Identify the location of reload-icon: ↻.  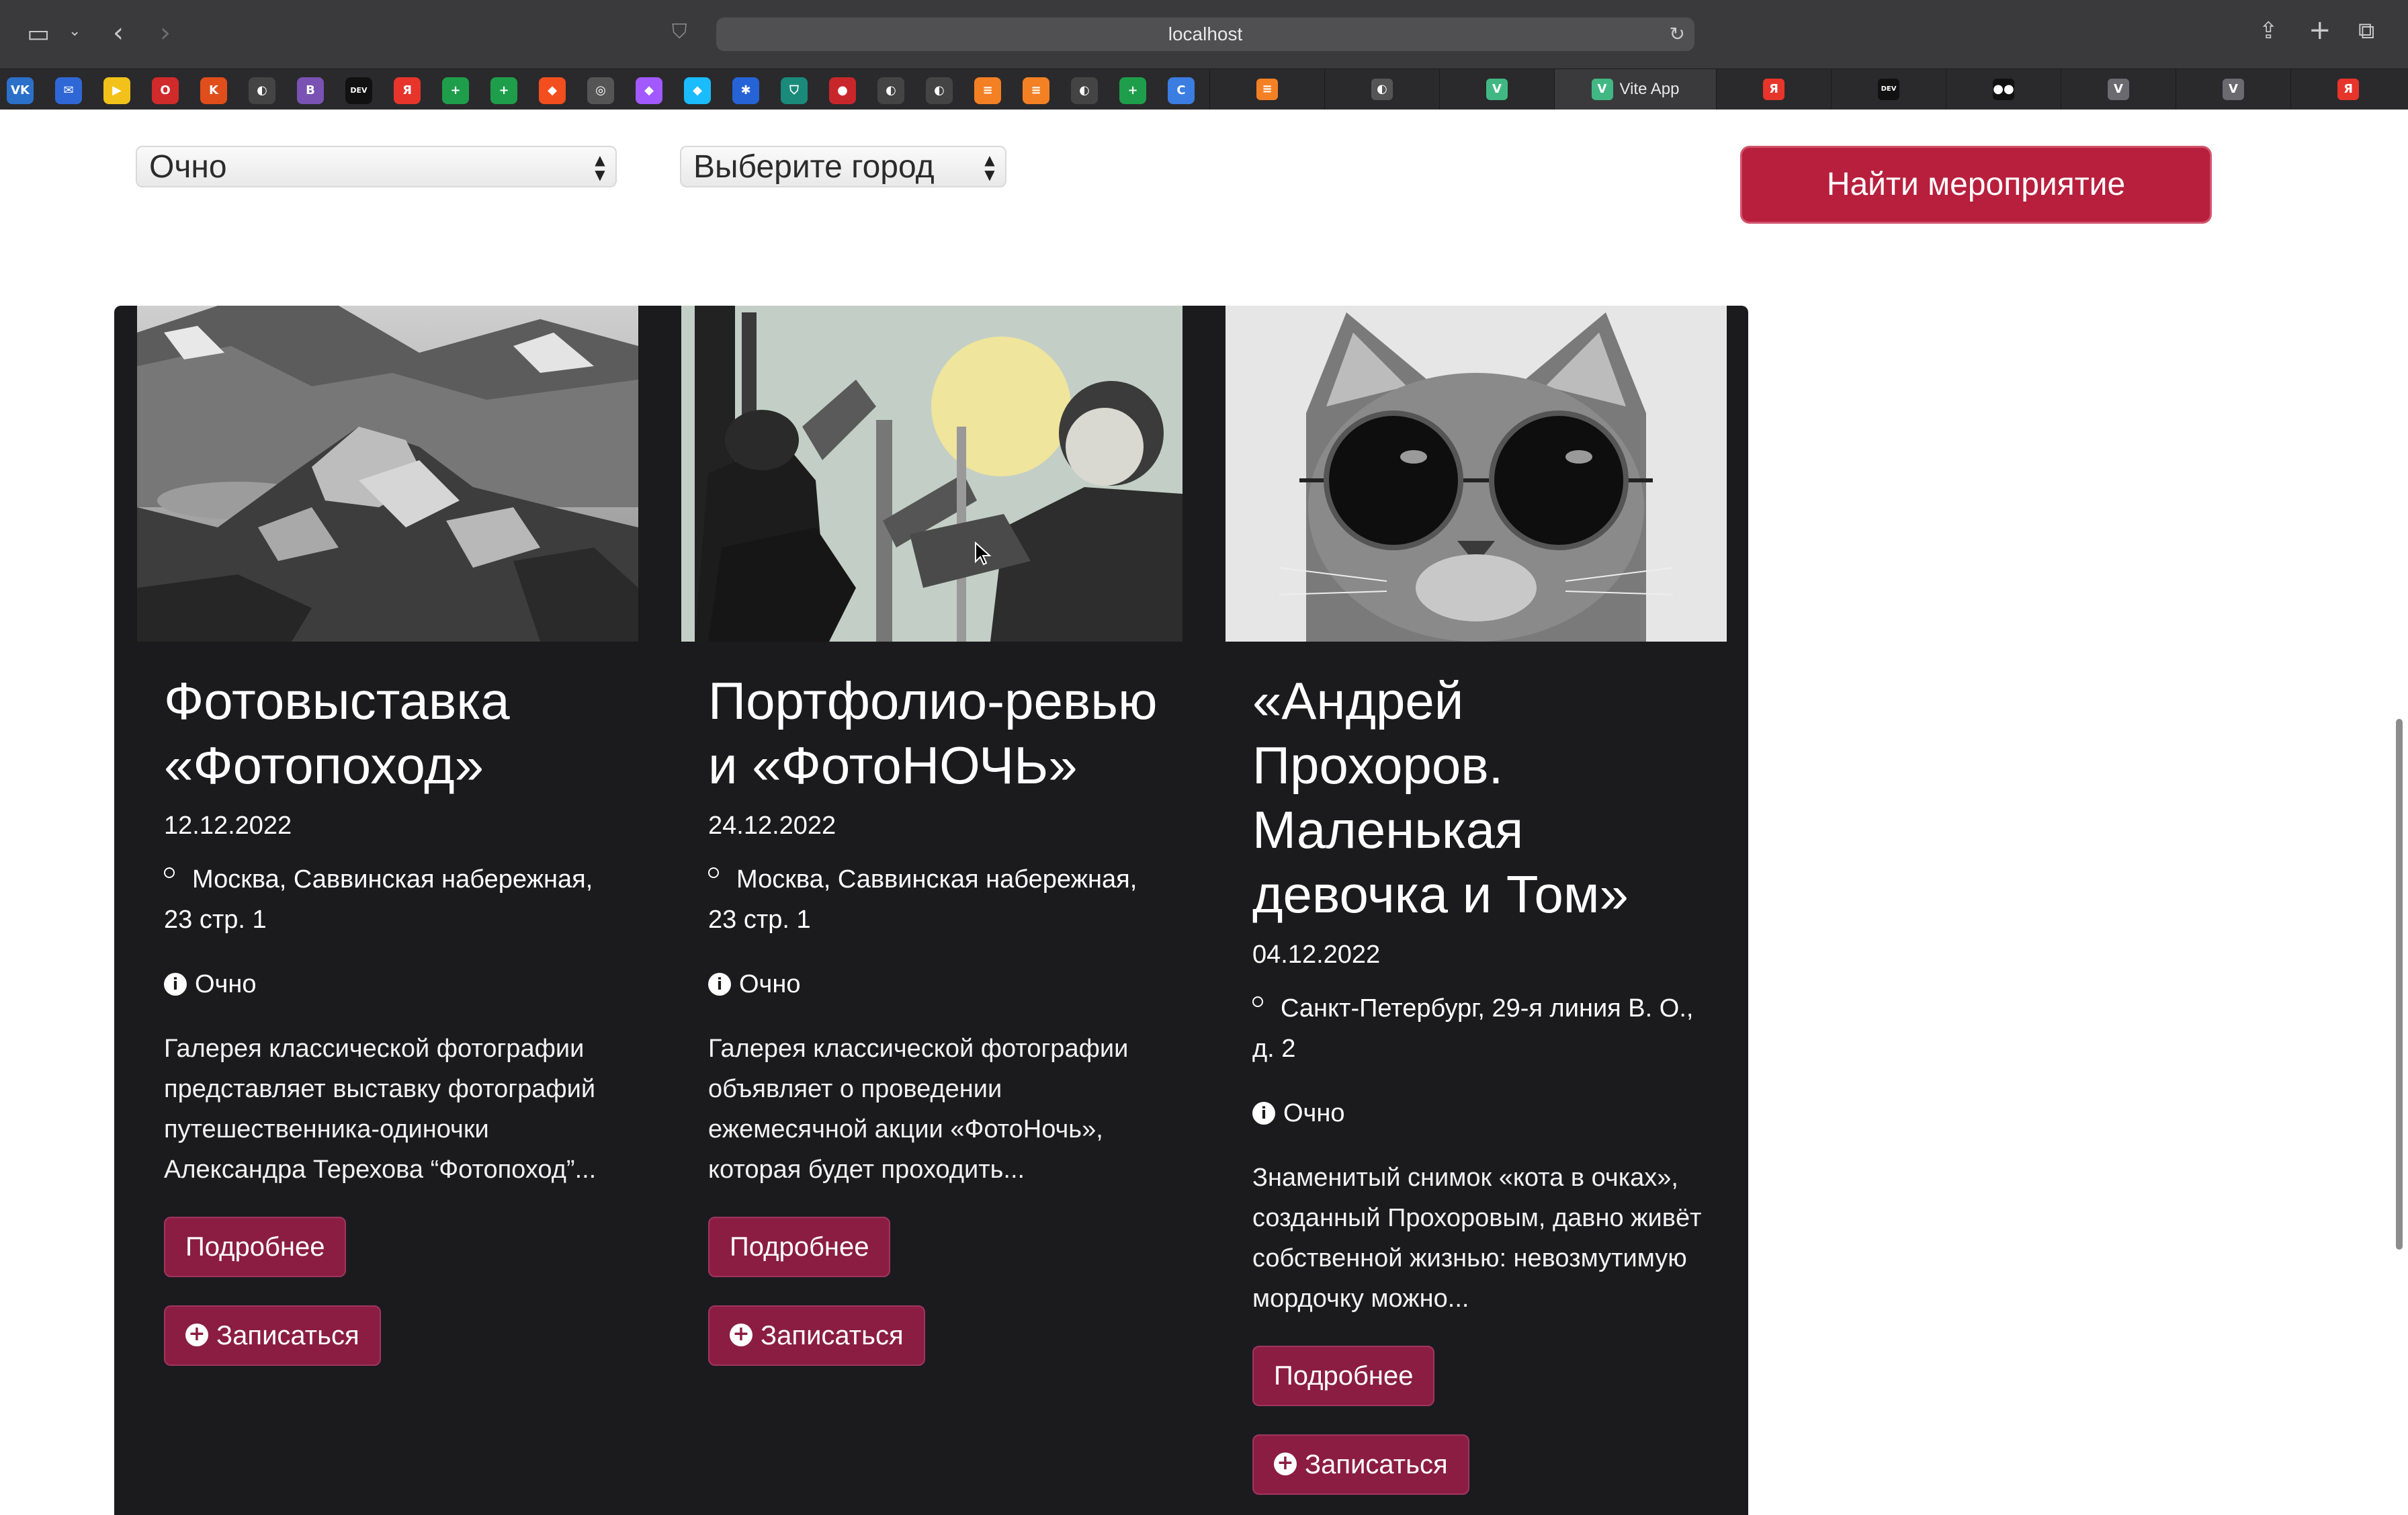
(1677, 34).